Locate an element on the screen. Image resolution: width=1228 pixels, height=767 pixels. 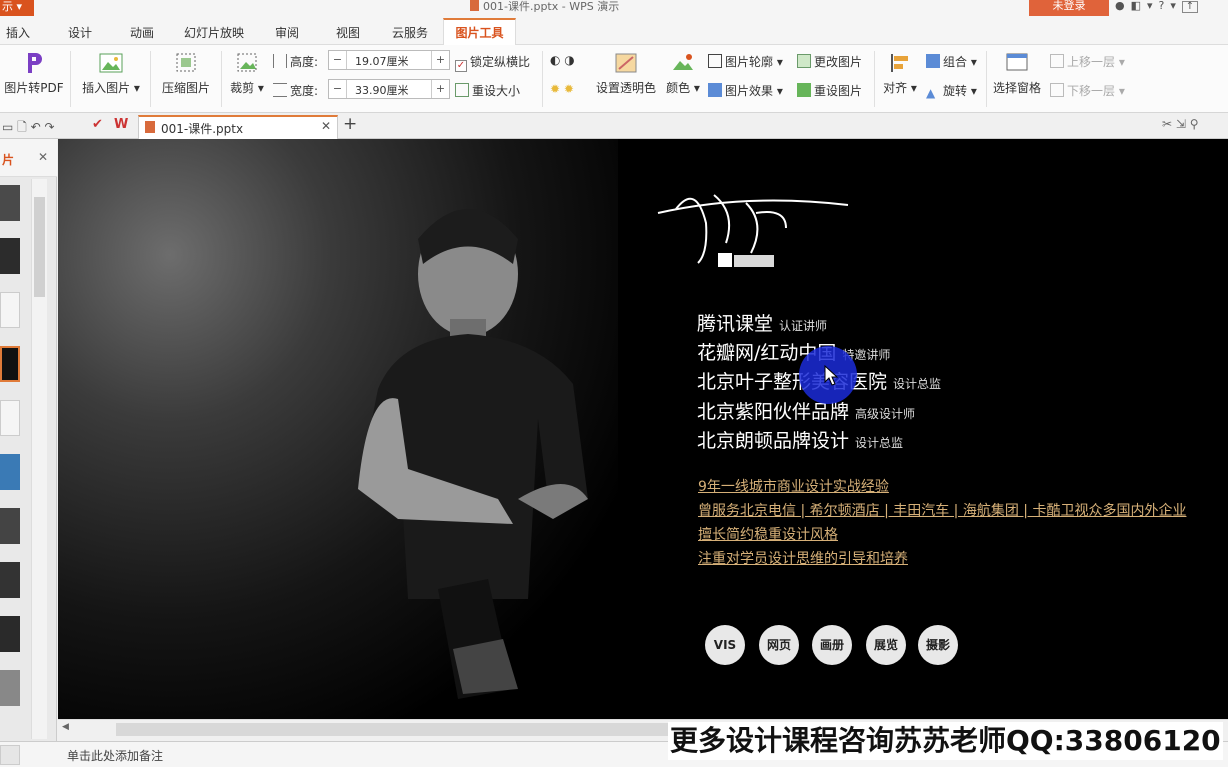
highlight-text: 9年一线城市商业设计实战经验 is located at coordinates (793, 486).